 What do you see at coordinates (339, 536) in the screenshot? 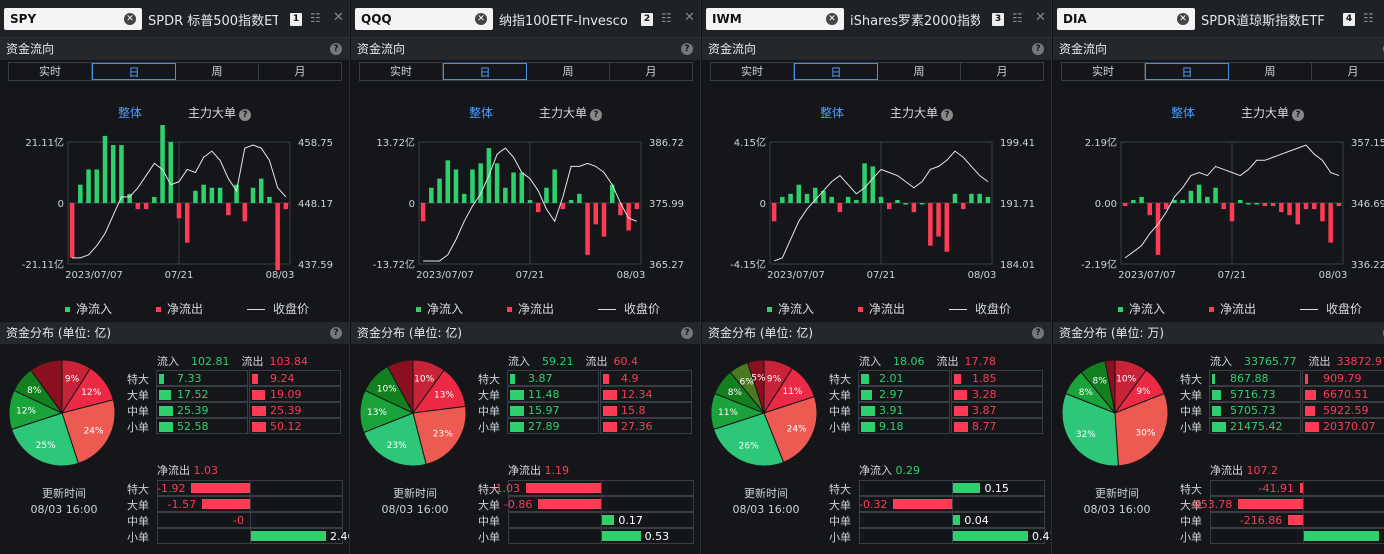
I see `net-flow-value: 2.46` at bounding box center [339, 536].